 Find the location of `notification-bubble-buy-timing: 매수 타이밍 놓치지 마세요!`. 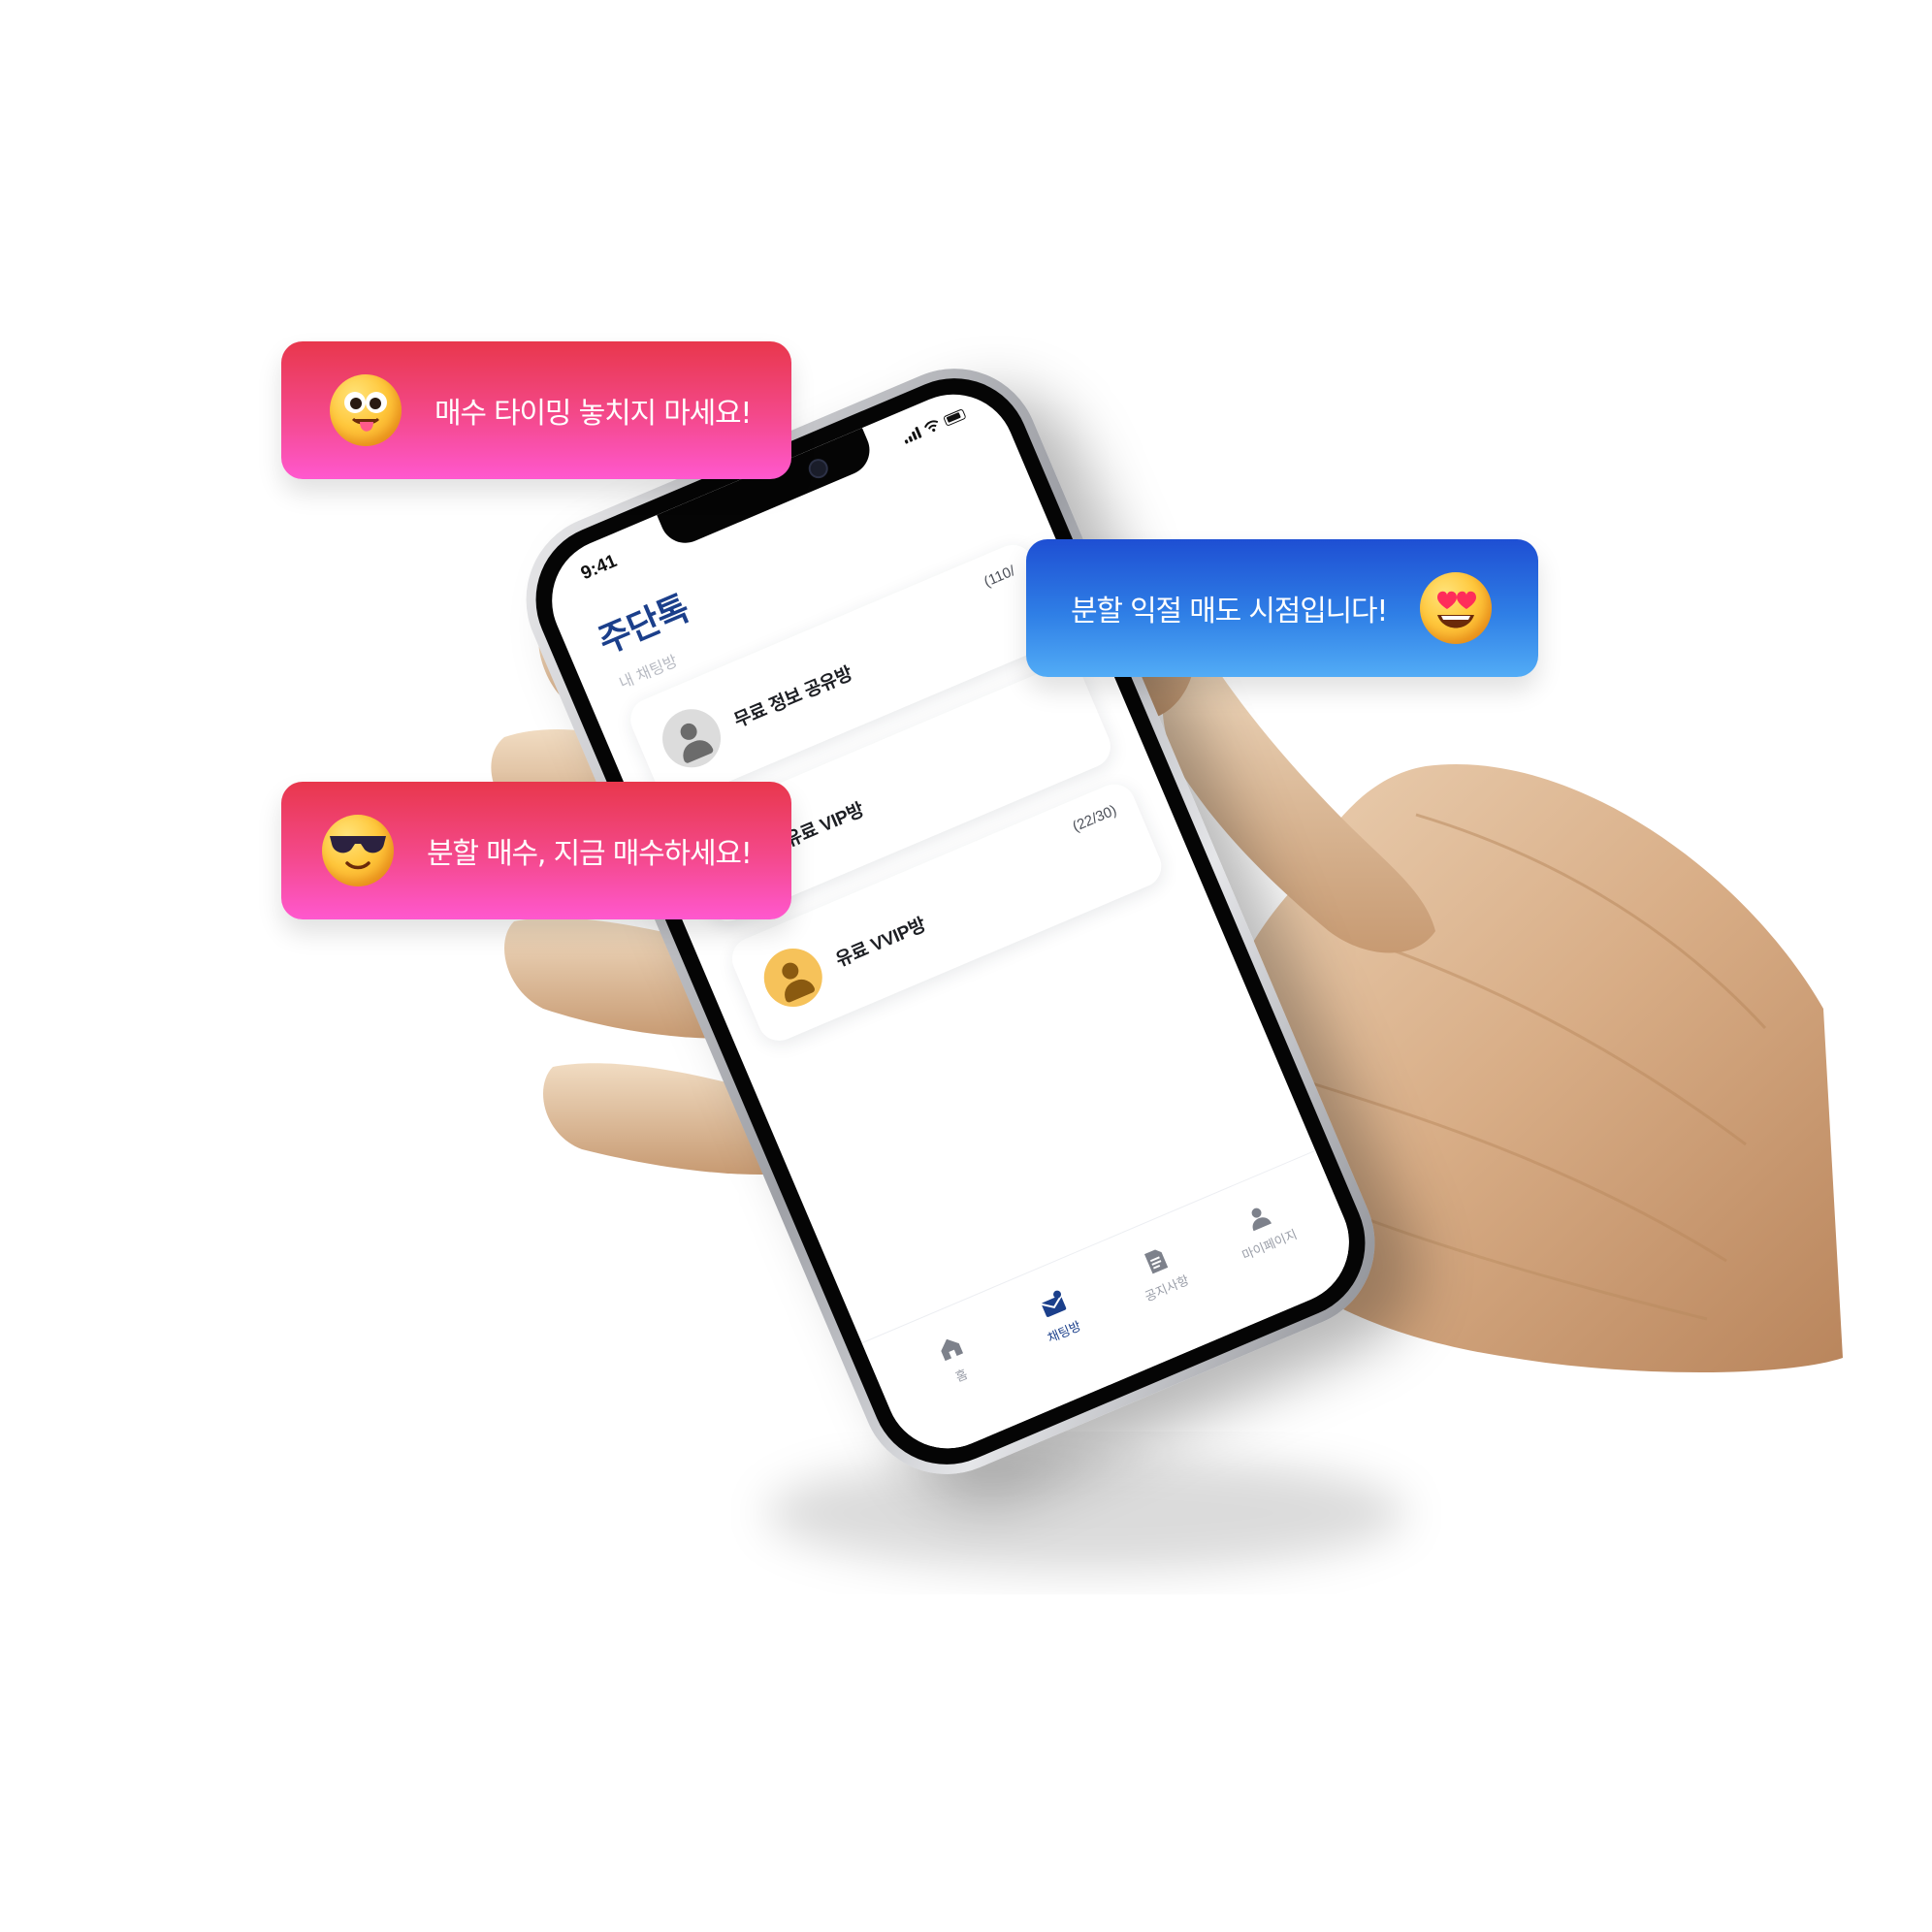

notification-bubble-buy-timing: 매수 타이밍 놓치지 마세요! is located at coordinates (536, 410).